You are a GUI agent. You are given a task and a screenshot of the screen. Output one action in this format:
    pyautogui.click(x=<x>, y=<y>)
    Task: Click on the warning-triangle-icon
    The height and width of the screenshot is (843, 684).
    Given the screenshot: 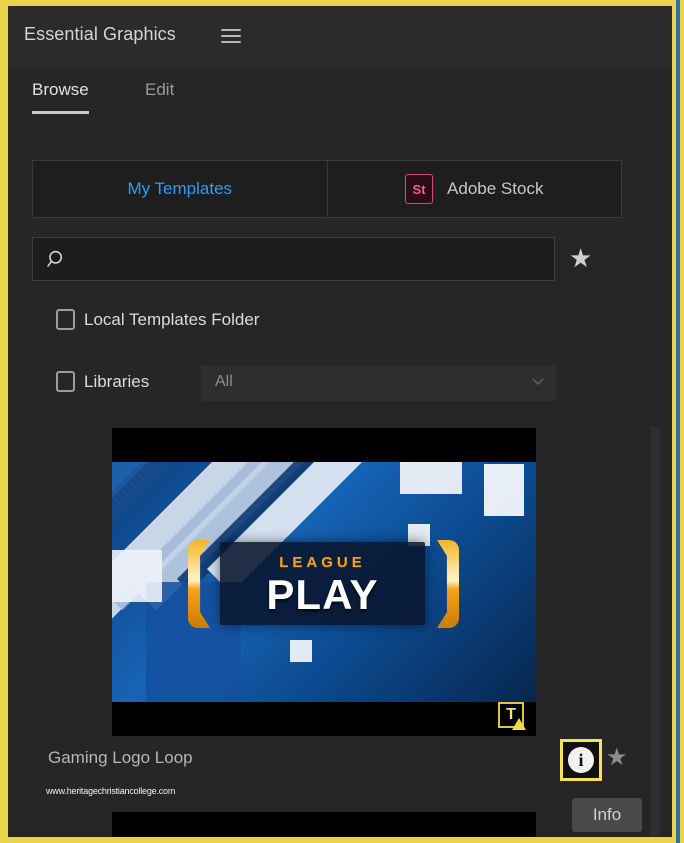 What is the action you would take?
    pyautogui.click(x=519, y=724)
    